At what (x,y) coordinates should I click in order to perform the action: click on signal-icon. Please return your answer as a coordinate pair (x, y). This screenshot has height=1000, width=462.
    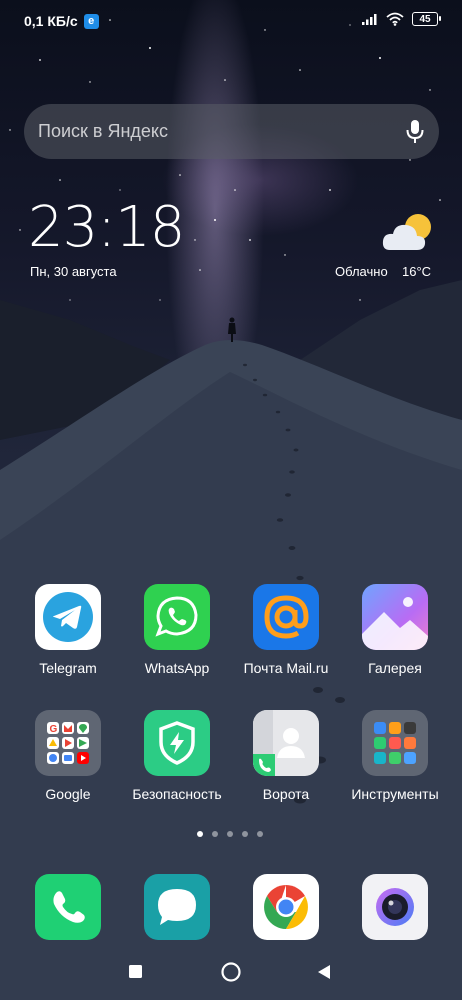
    Looking at the image, I should click on (369, 19).